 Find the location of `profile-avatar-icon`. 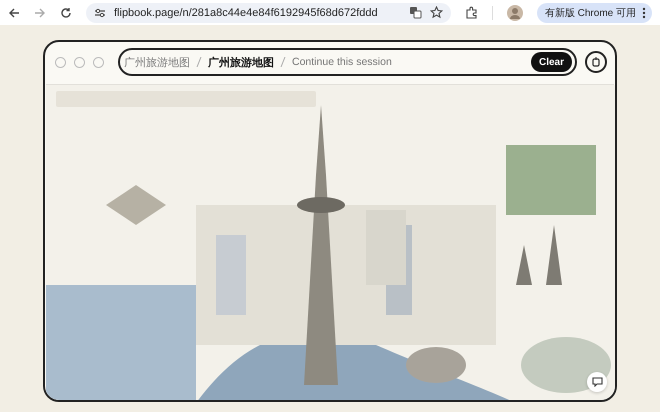

profile-avatar-icon is located at coordinates (514, 12).